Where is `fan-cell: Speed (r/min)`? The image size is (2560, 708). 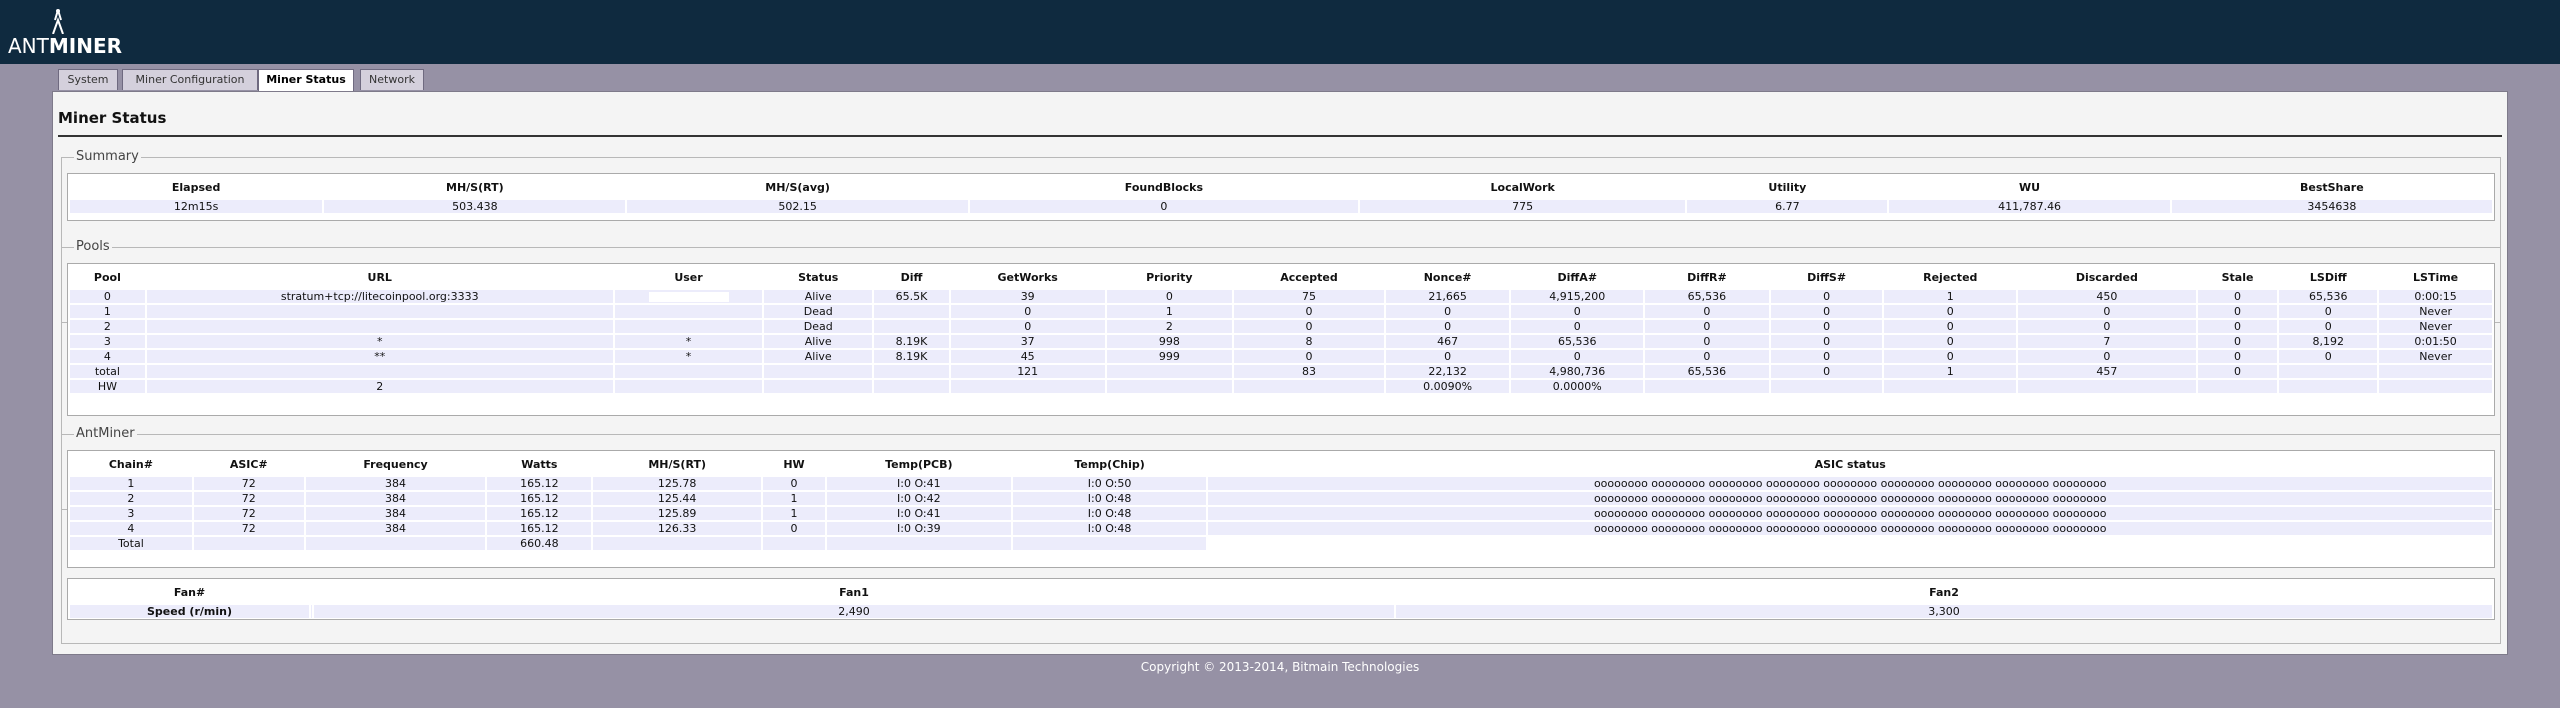
fan-cell: Speed (r/min) is located at coordinates (189, 611).